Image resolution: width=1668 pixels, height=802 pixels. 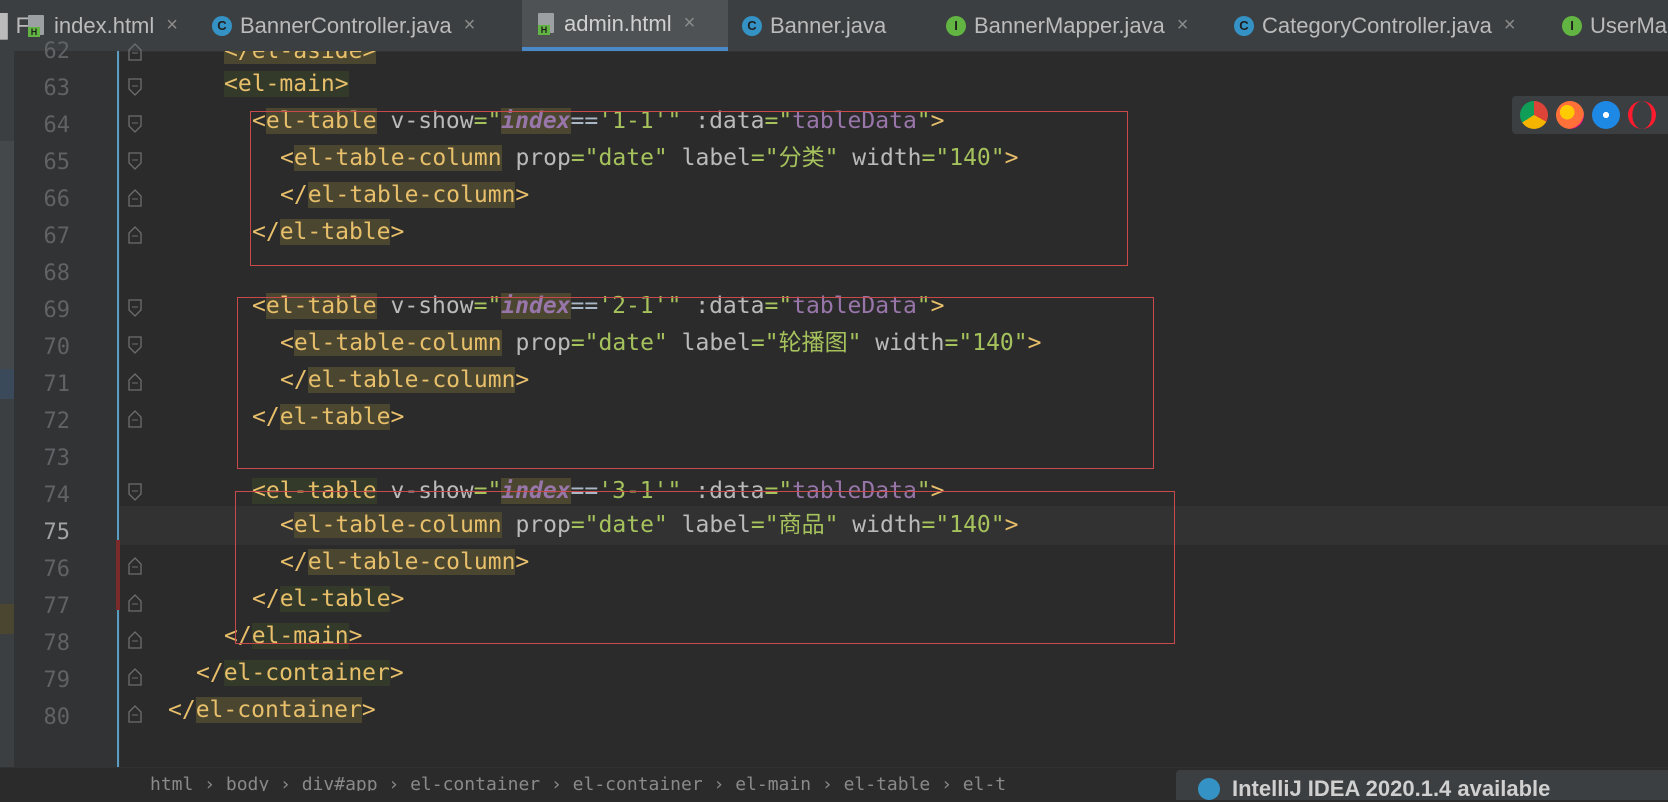 I want to click on info-icon, so click(x=1209, y=789).